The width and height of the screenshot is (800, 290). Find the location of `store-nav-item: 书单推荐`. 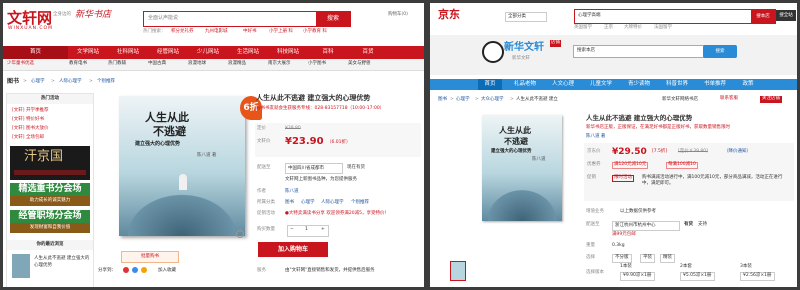

store-nav-item: 书单推荐 is located at coordinates (715, 84).